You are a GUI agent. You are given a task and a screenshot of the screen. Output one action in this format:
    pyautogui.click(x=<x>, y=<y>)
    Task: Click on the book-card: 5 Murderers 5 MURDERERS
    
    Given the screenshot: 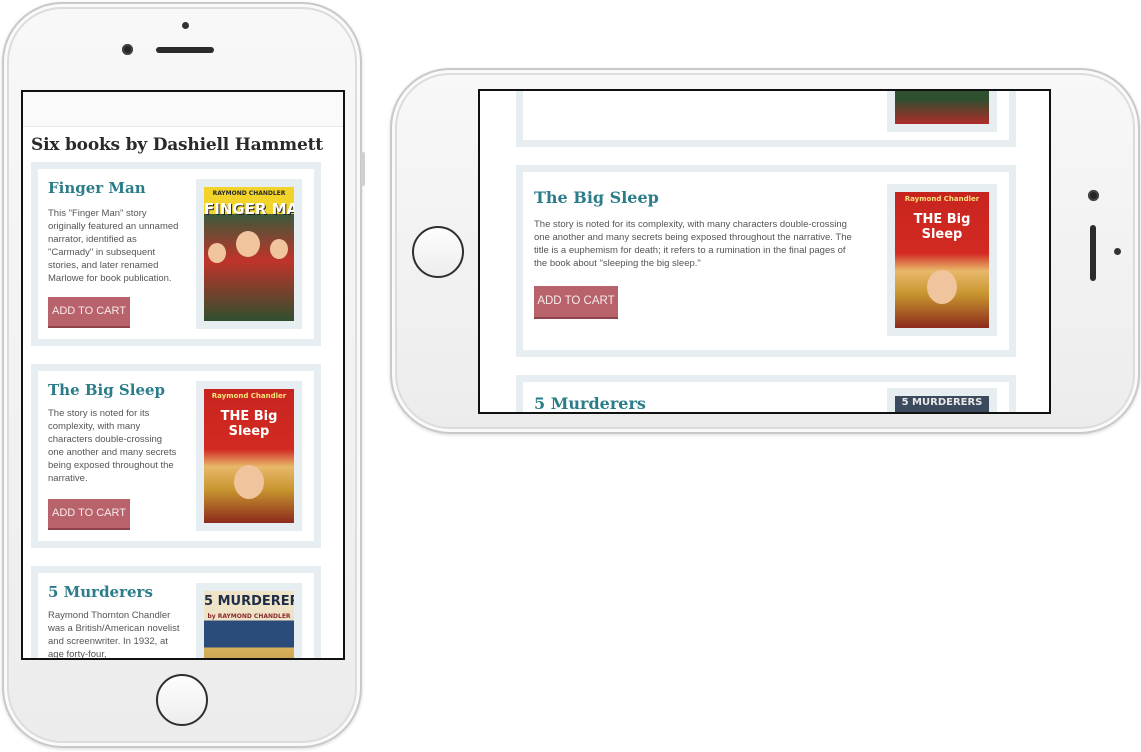 What is the action you would take?
    pyautogui.click(x=766, y=393)
    